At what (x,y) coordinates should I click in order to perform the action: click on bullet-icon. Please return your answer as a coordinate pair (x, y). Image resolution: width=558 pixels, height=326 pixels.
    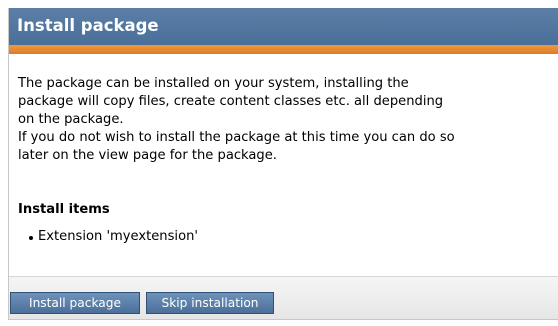
    Looking at the image, I should click on (31, 238).